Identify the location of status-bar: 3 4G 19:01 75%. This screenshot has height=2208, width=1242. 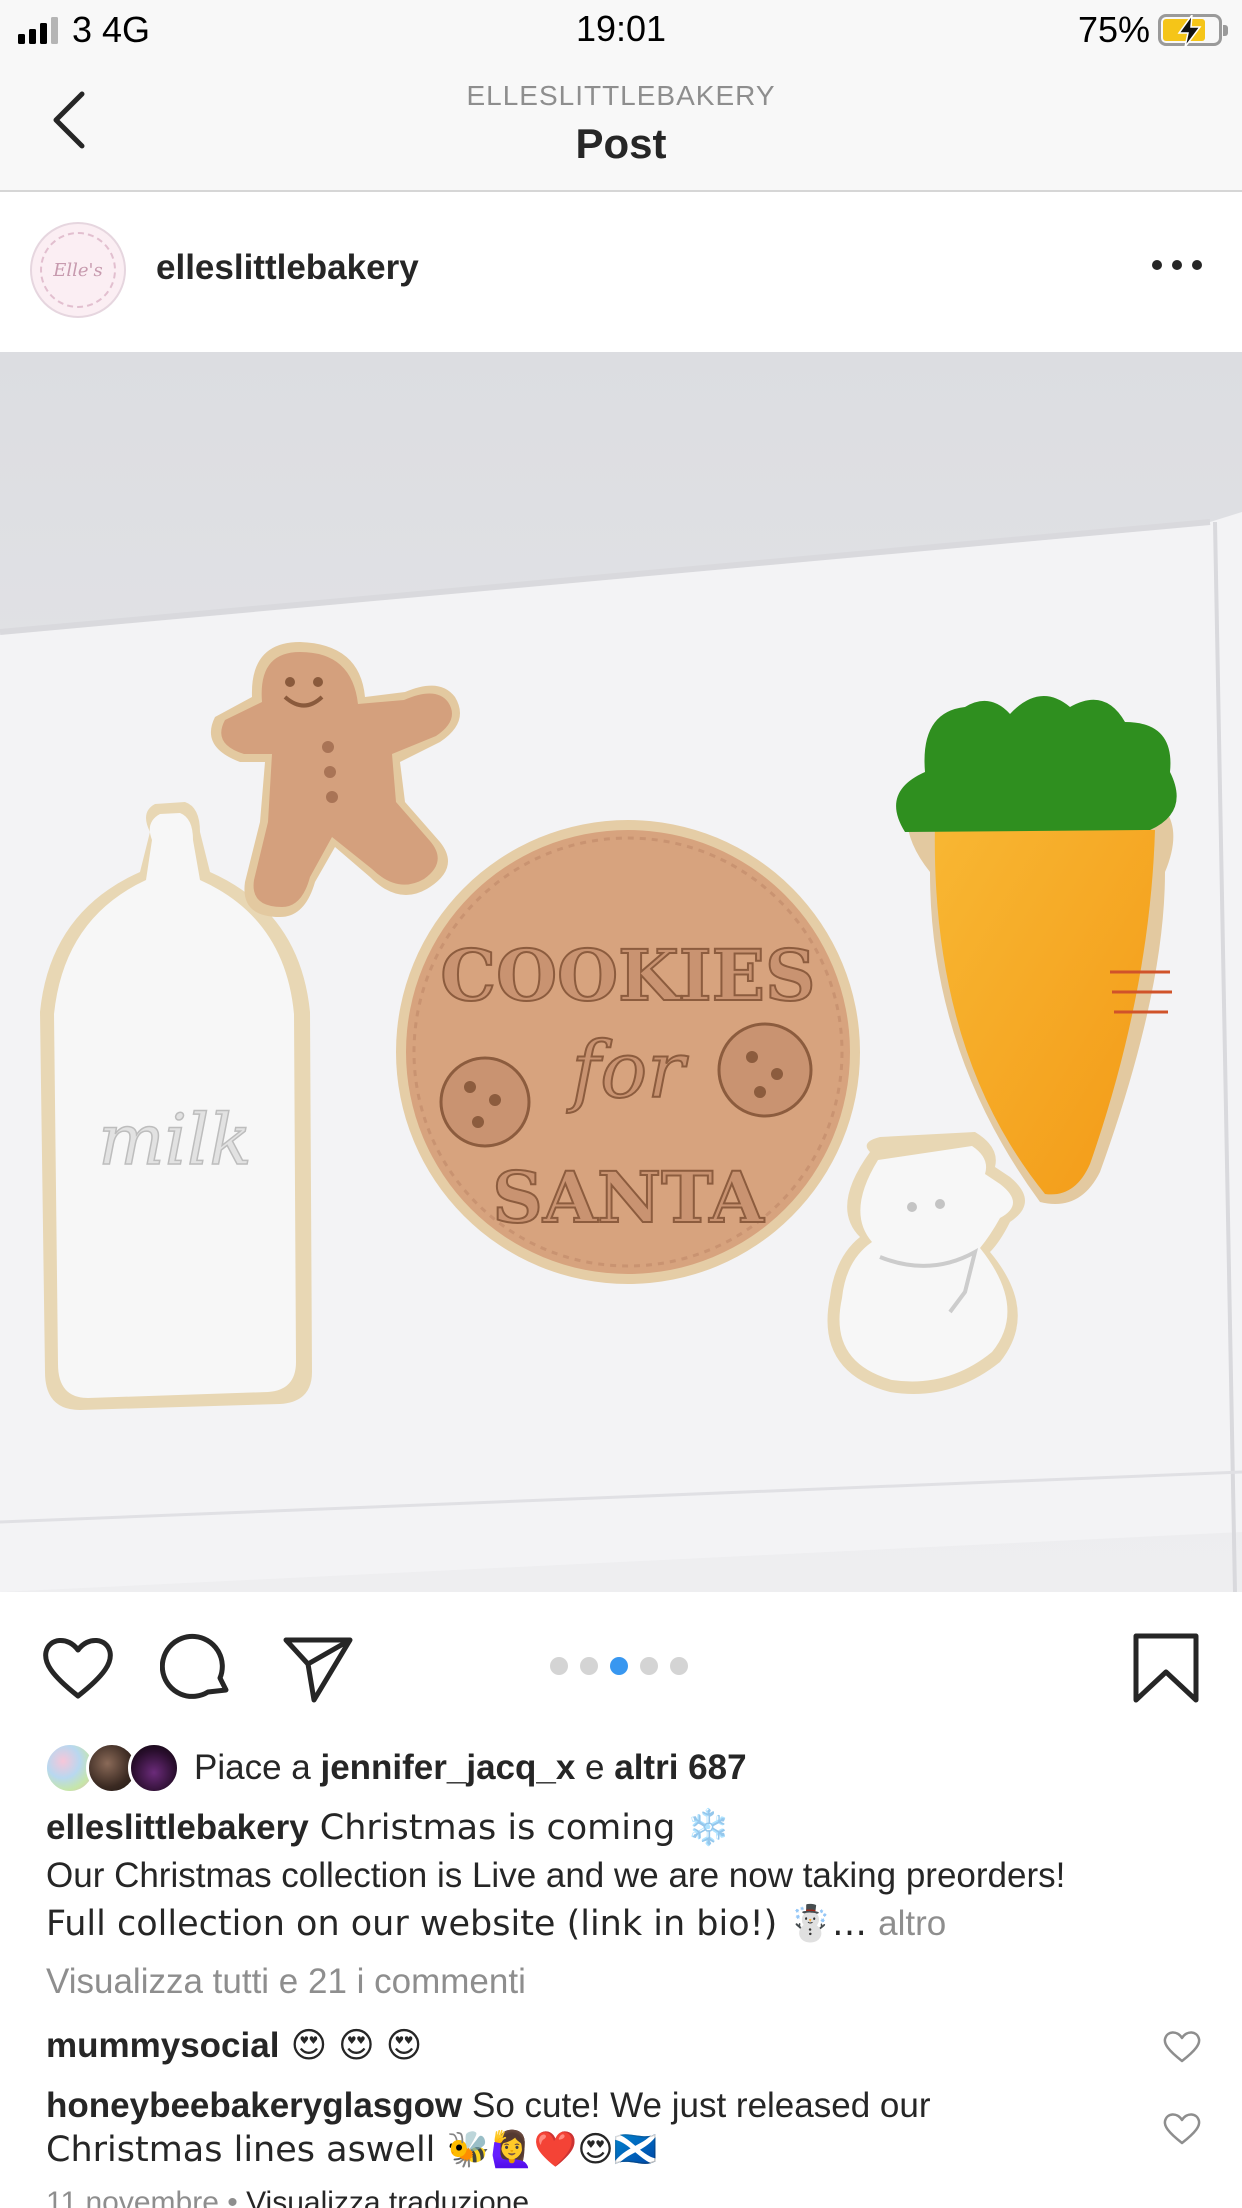
(621, 30).